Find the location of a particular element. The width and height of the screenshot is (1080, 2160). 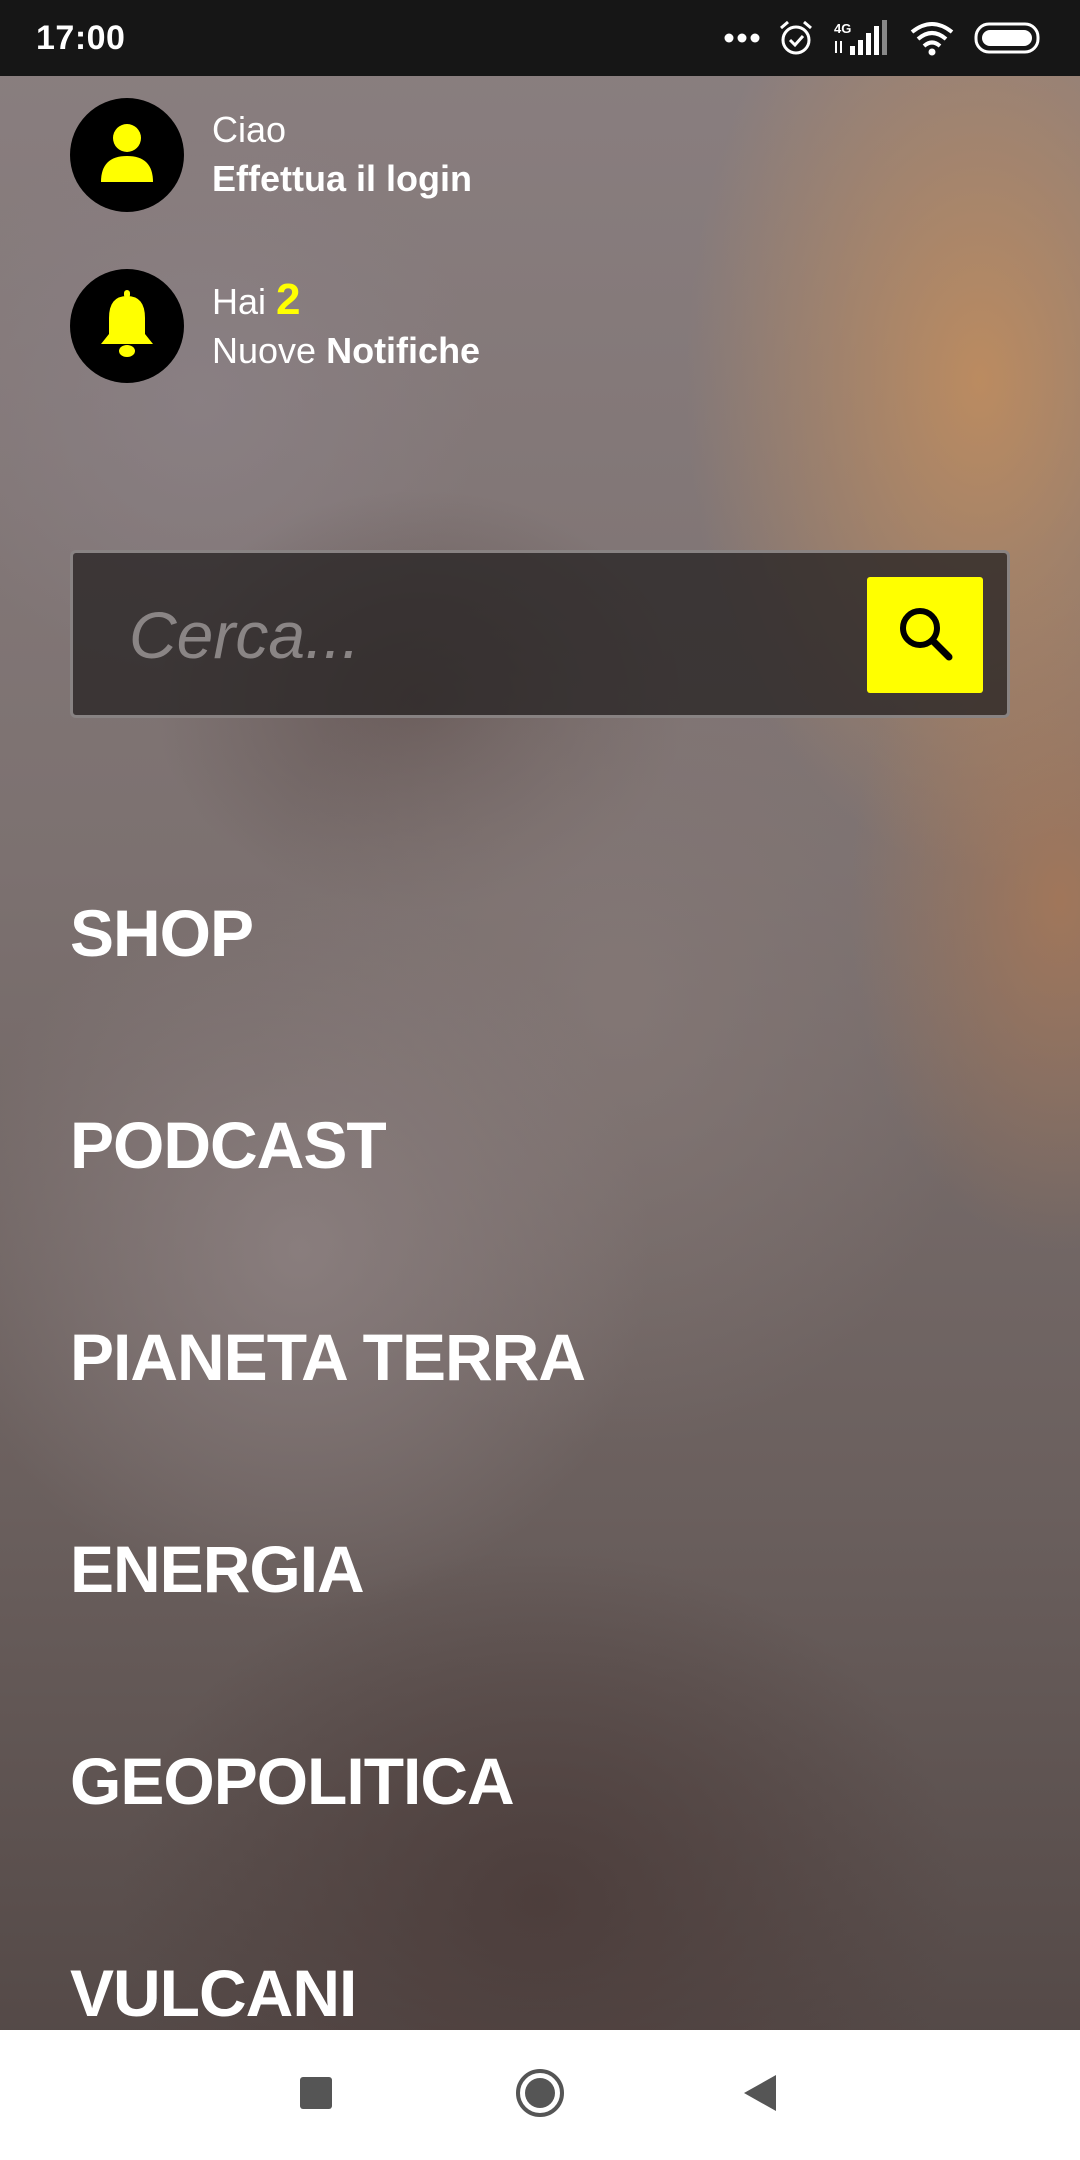

user-avatar is located at coordinates (127, 155).